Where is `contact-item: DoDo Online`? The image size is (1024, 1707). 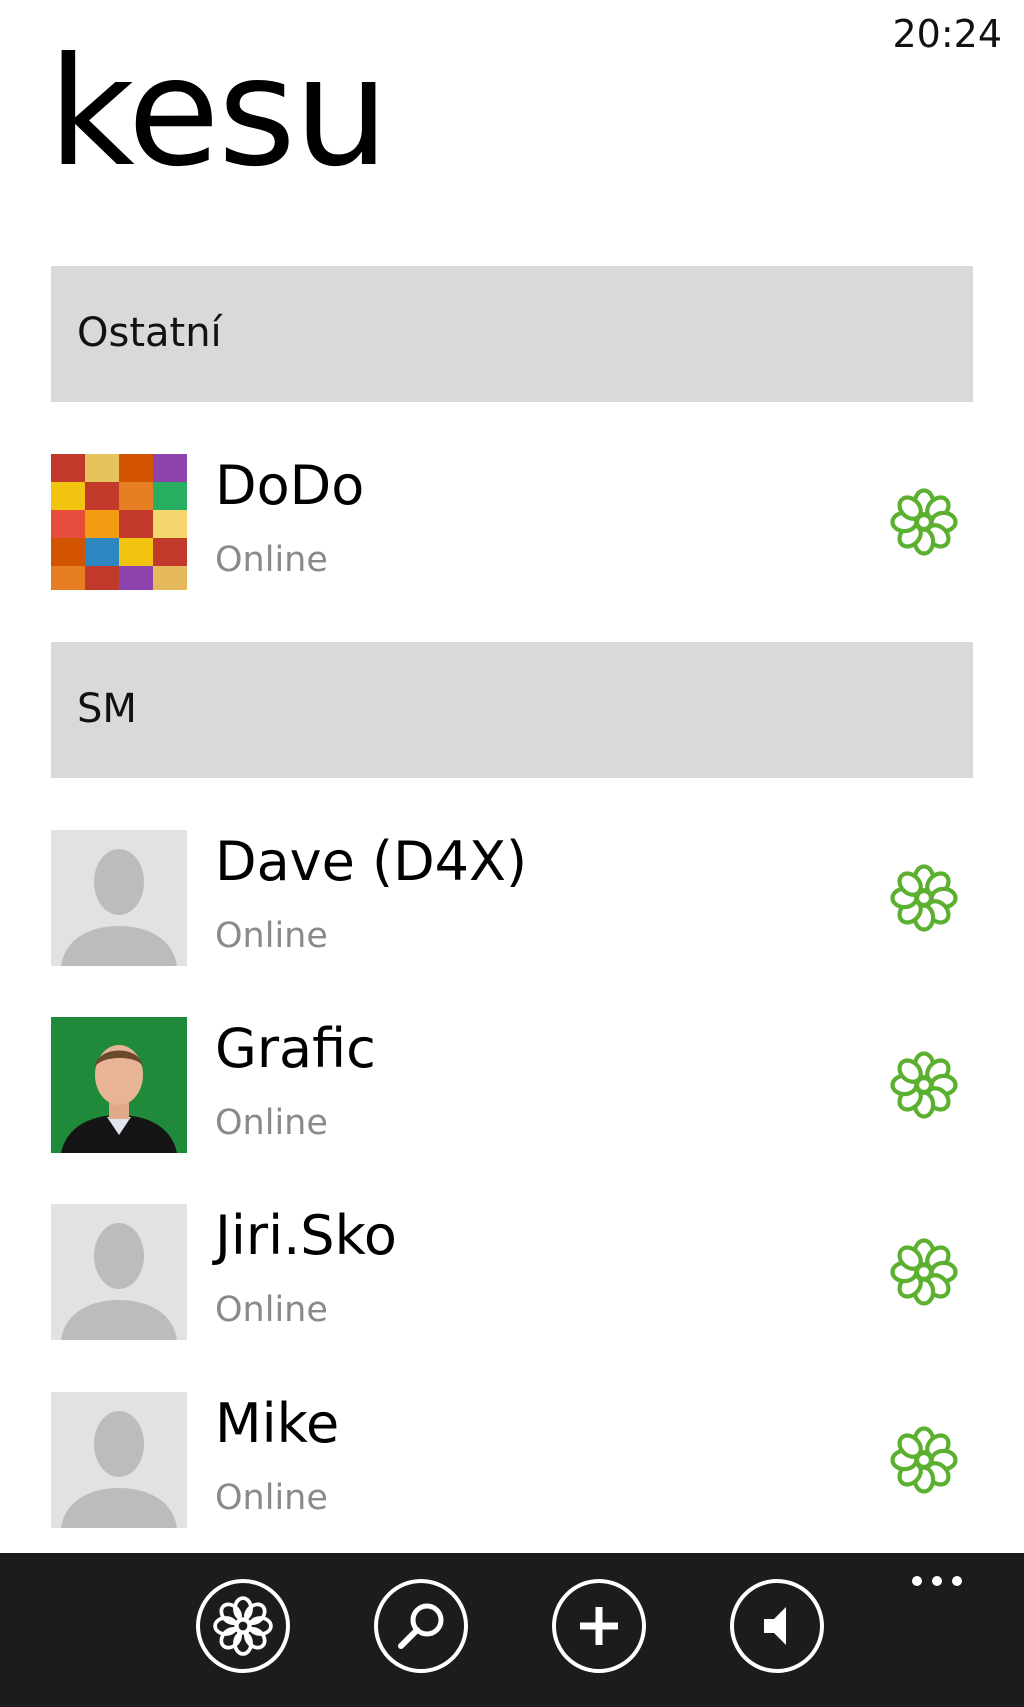 contact-item: DoDo Online is located at coordinates (512, 522).